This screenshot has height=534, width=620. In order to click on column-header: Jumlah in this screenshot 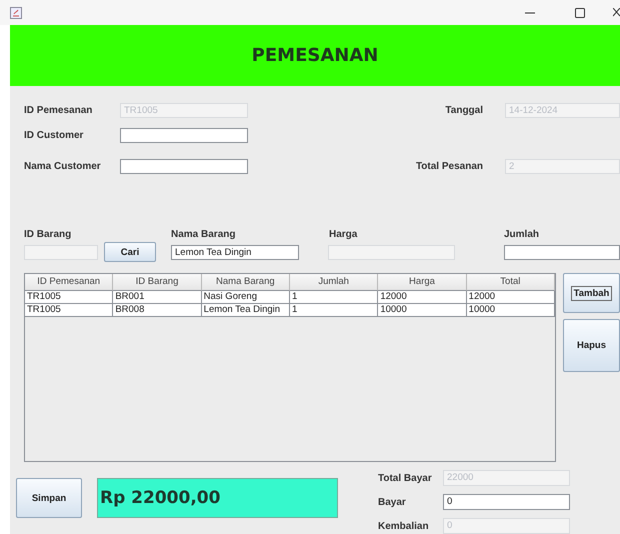, I will do `click(334, 282)`.